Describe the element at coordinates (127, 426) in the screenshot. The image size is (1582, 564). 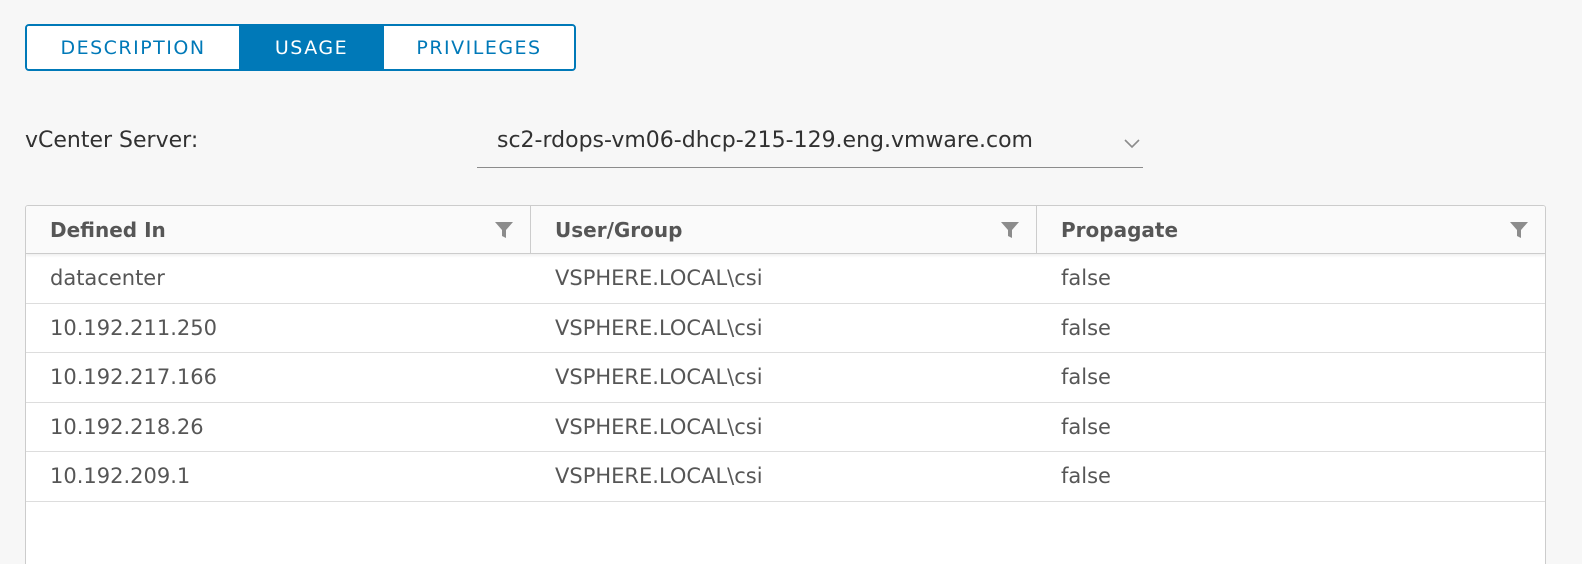
I see `cell-defined-in: 10.192.218.26` at that location.